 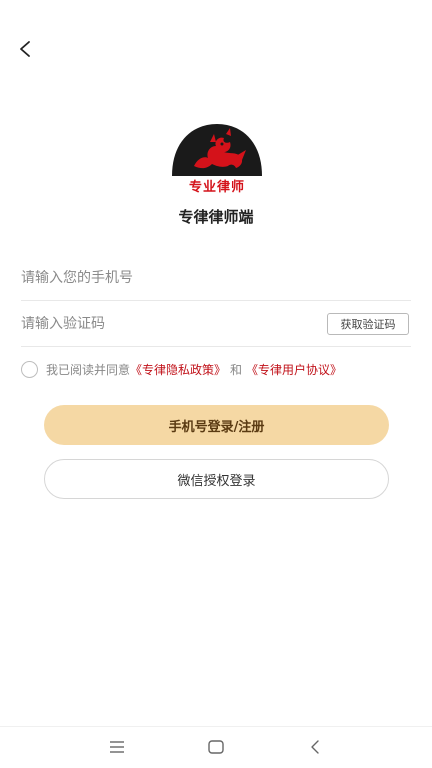 I want to click on app-logo: 专业律师, so click(x=217, y=160).